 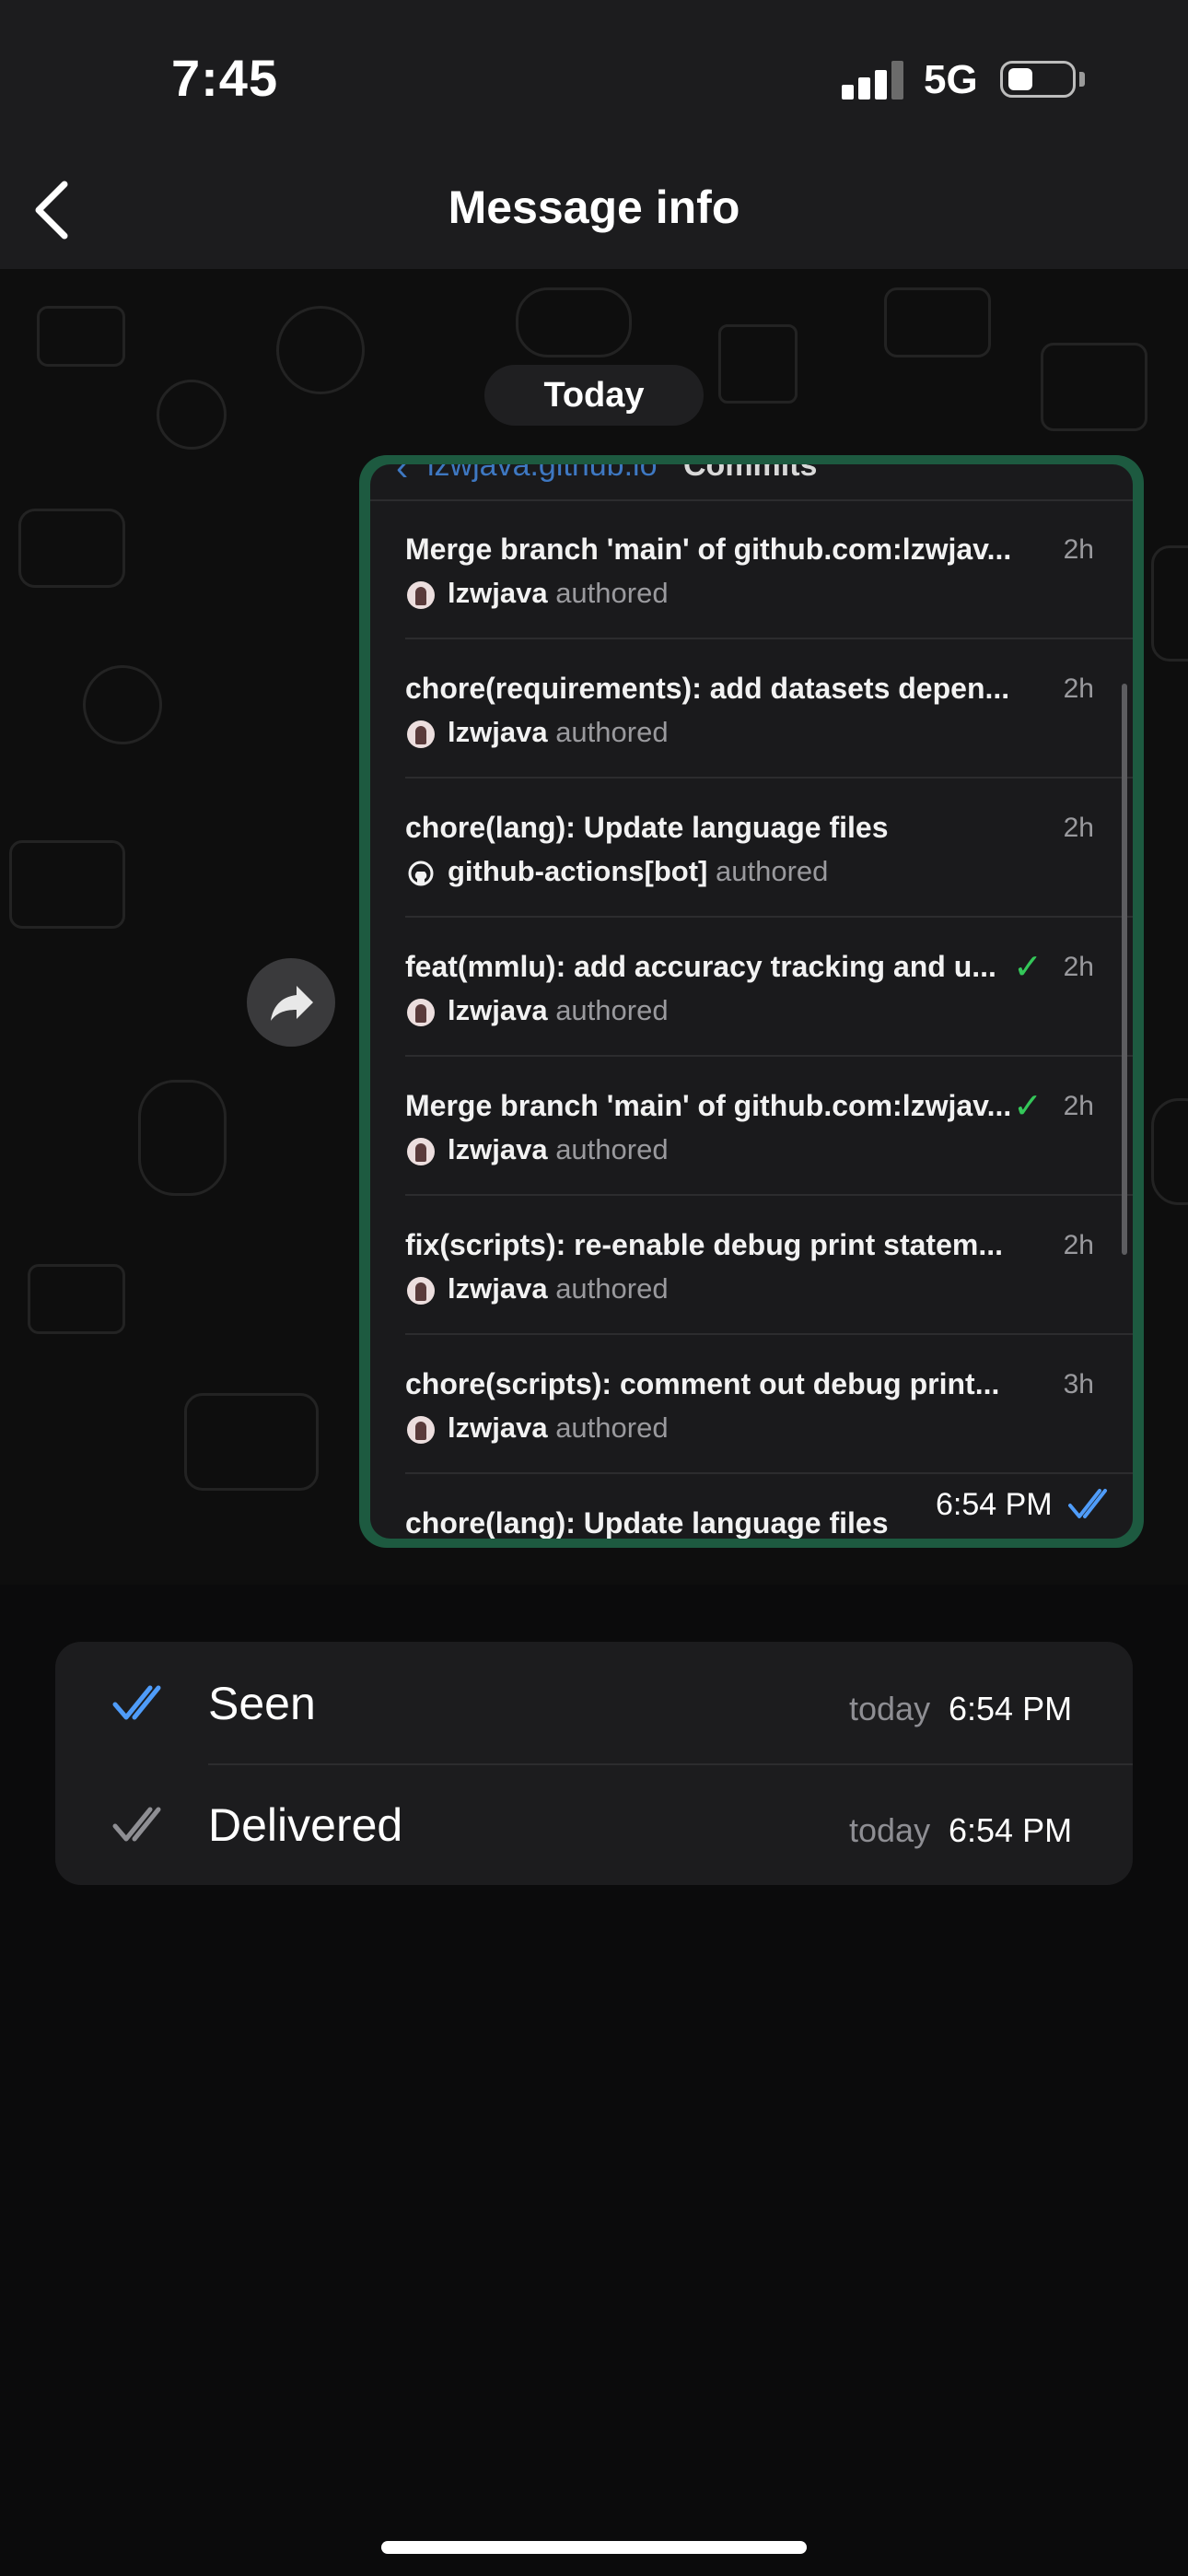 What do you see at coordinates (594, 395) in the screenshot?
I see `date-pill-label: Today` at bounding box center [594, 395].